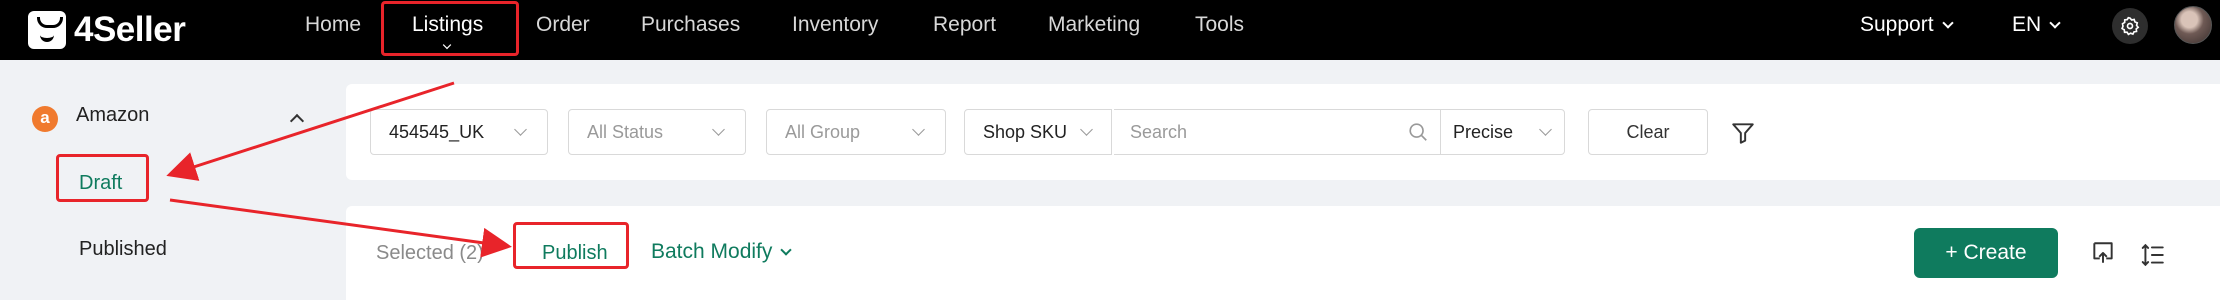 The height and width of the screenshot is (300, 2220). I want to click on group-select: All Group, so click(856, 132).